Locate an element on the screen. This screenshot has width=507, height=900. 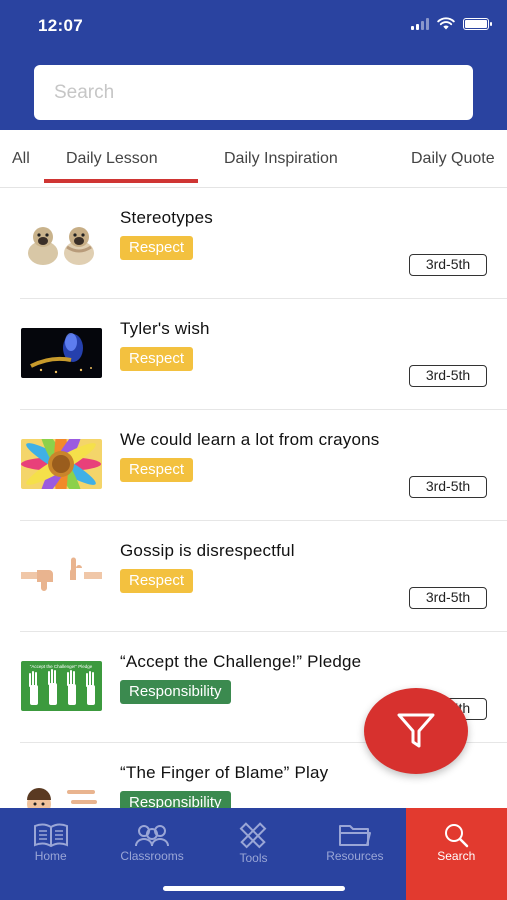
battery-level is located at coordinates (476, 23).